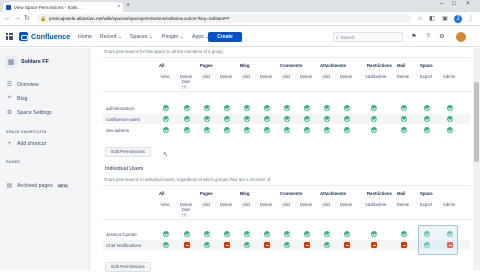  Describe the element at coordinates (85, 37) in the screenshot. I see `nav-home: Home` at that location.